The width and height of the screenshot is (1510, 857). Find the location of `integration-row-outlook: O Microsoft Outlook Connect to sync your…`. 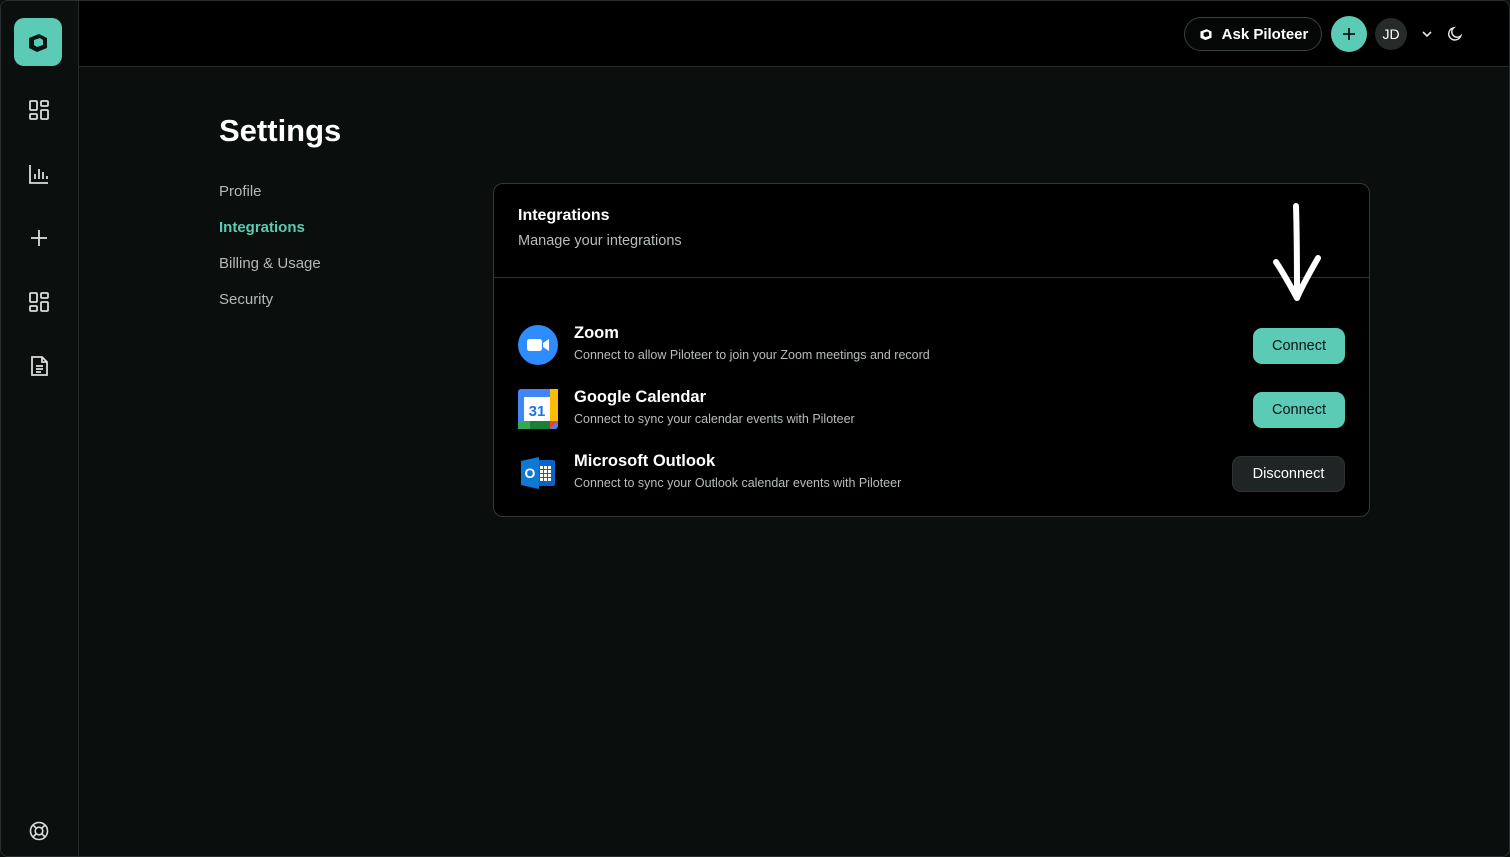

integration-row-outlook: O Microsoft Outlook Connect to sync your… is located at coordinates (931, 474).